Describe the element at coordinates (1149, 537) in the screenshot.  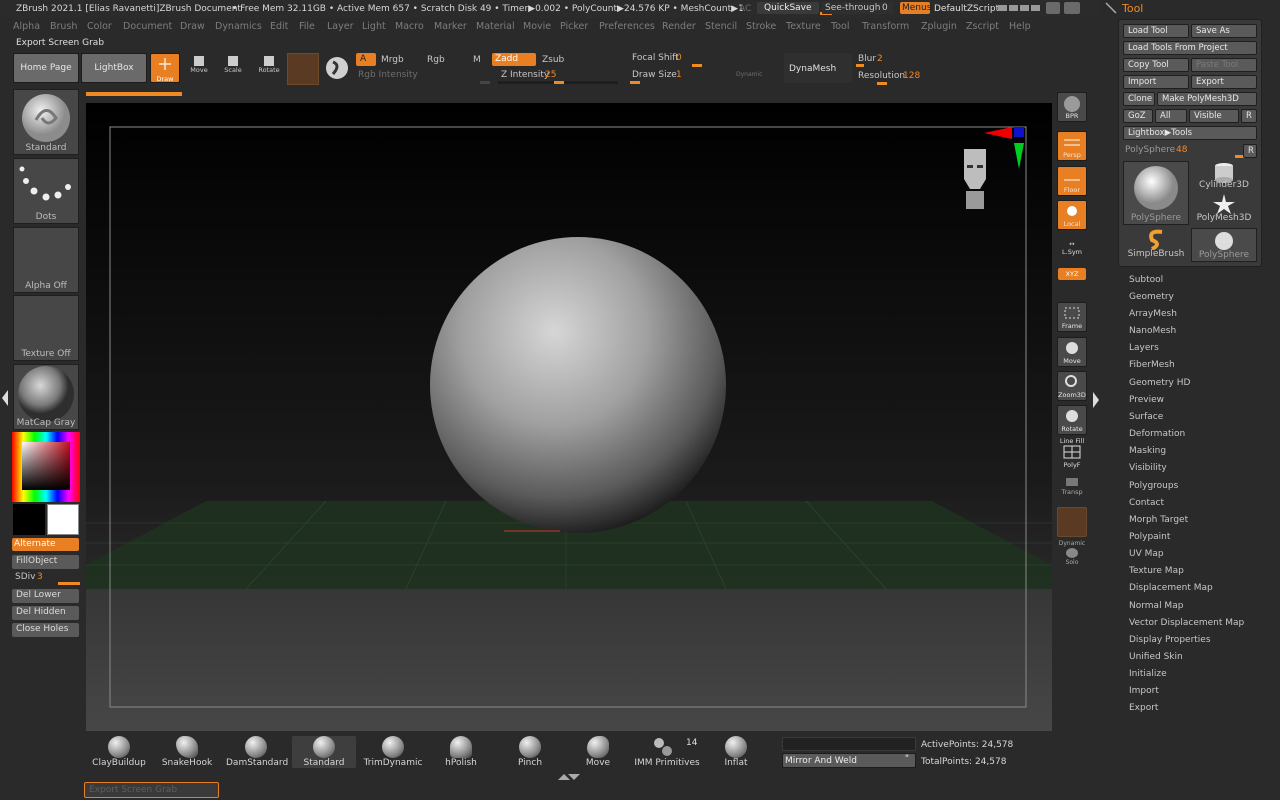
I see `subpalette-polypaint: Polypaint` at that location.